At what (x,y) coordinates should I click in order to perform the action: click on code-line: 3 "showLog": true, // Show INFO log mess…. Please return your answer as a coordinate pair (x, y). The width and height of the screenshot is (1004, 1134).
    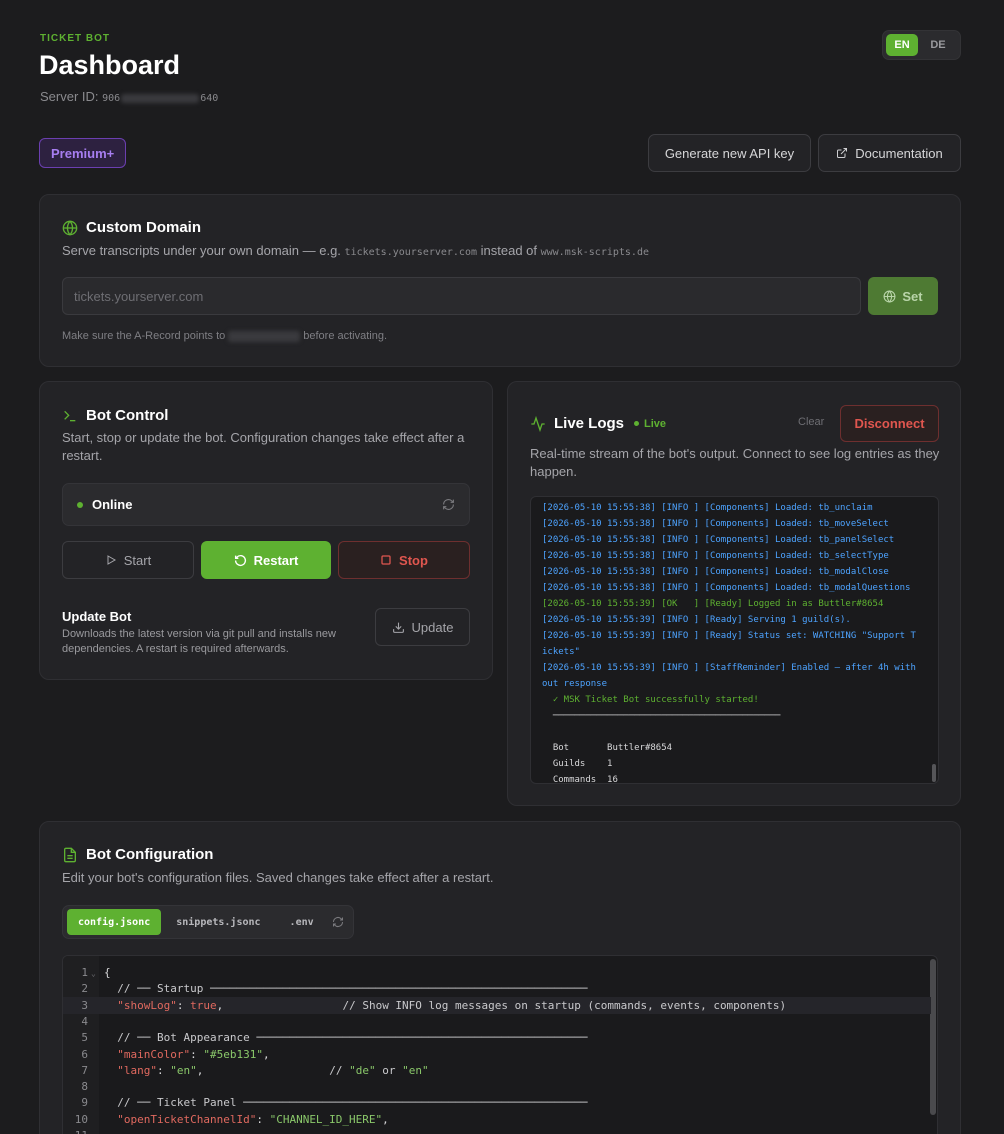
    Looking at the image, I should click on (497, 1005).